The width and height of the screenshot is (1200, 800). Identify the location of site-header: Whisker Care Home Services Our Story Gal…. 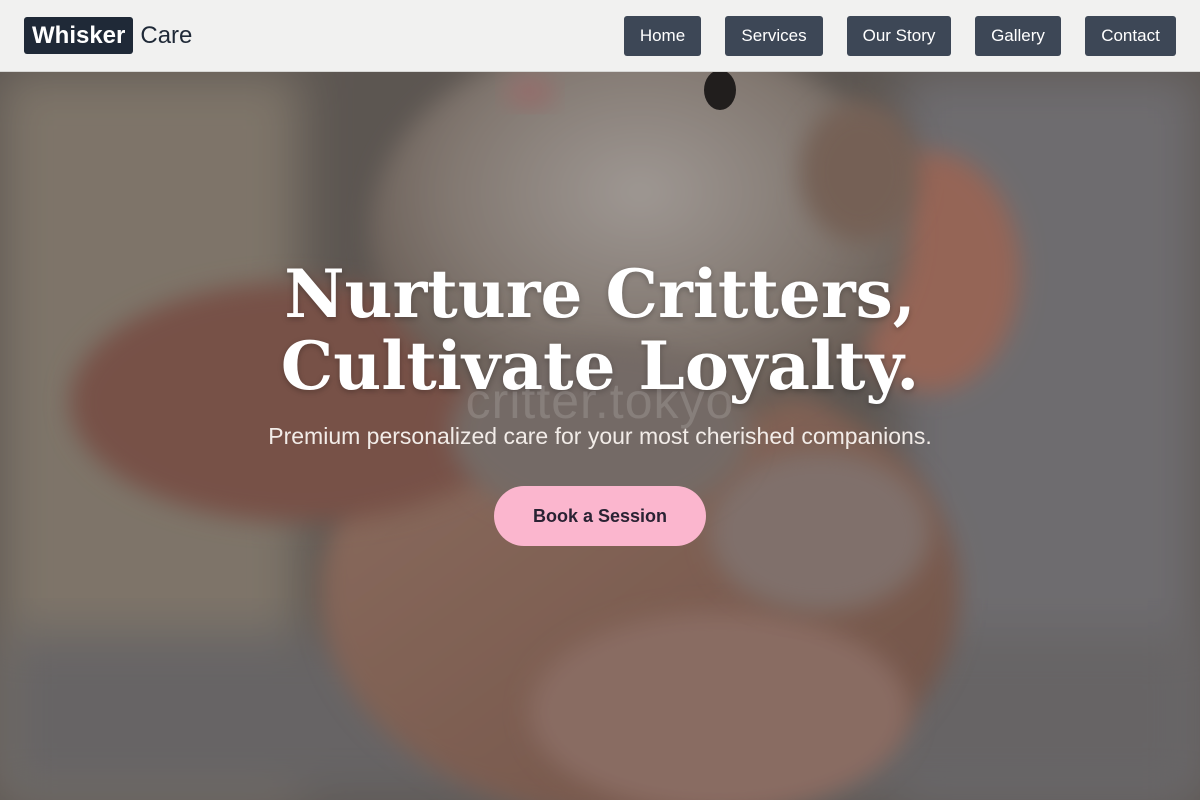
(600, 36).